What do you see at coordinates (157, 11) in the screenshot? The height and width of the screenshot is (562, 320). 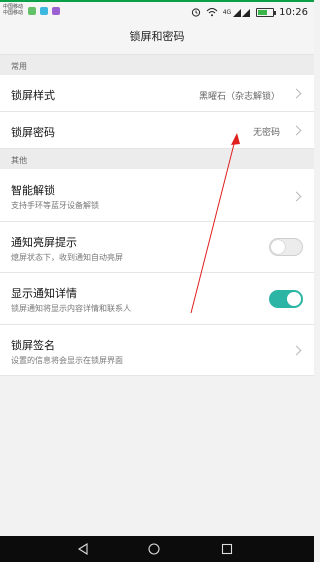 I see `status-bar: 中国移动 中国移动 4G 10:26` at bounding box center [157, 11].